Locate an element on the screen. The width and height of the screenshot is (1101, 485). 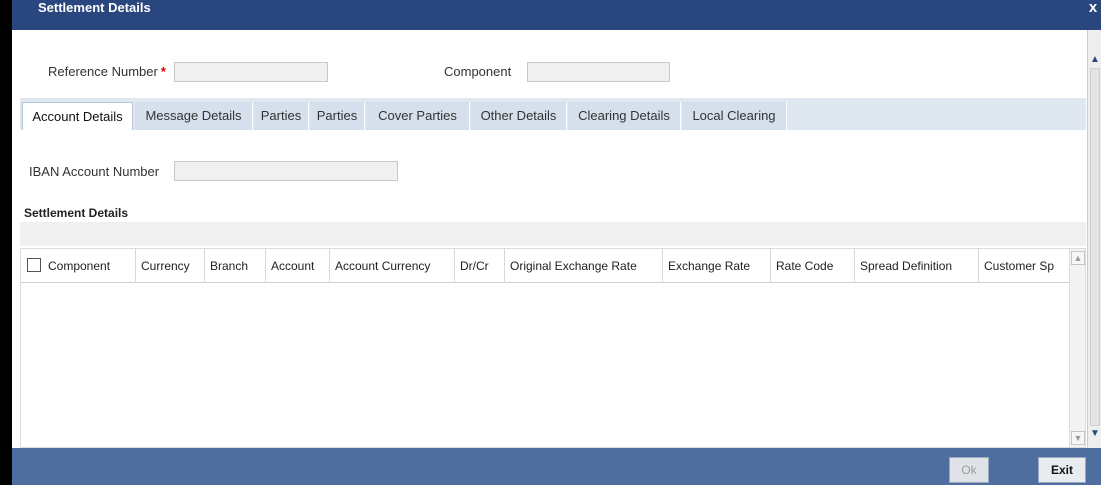
scroll-up-icon: ▲ is located at coordinates (1095, 60).